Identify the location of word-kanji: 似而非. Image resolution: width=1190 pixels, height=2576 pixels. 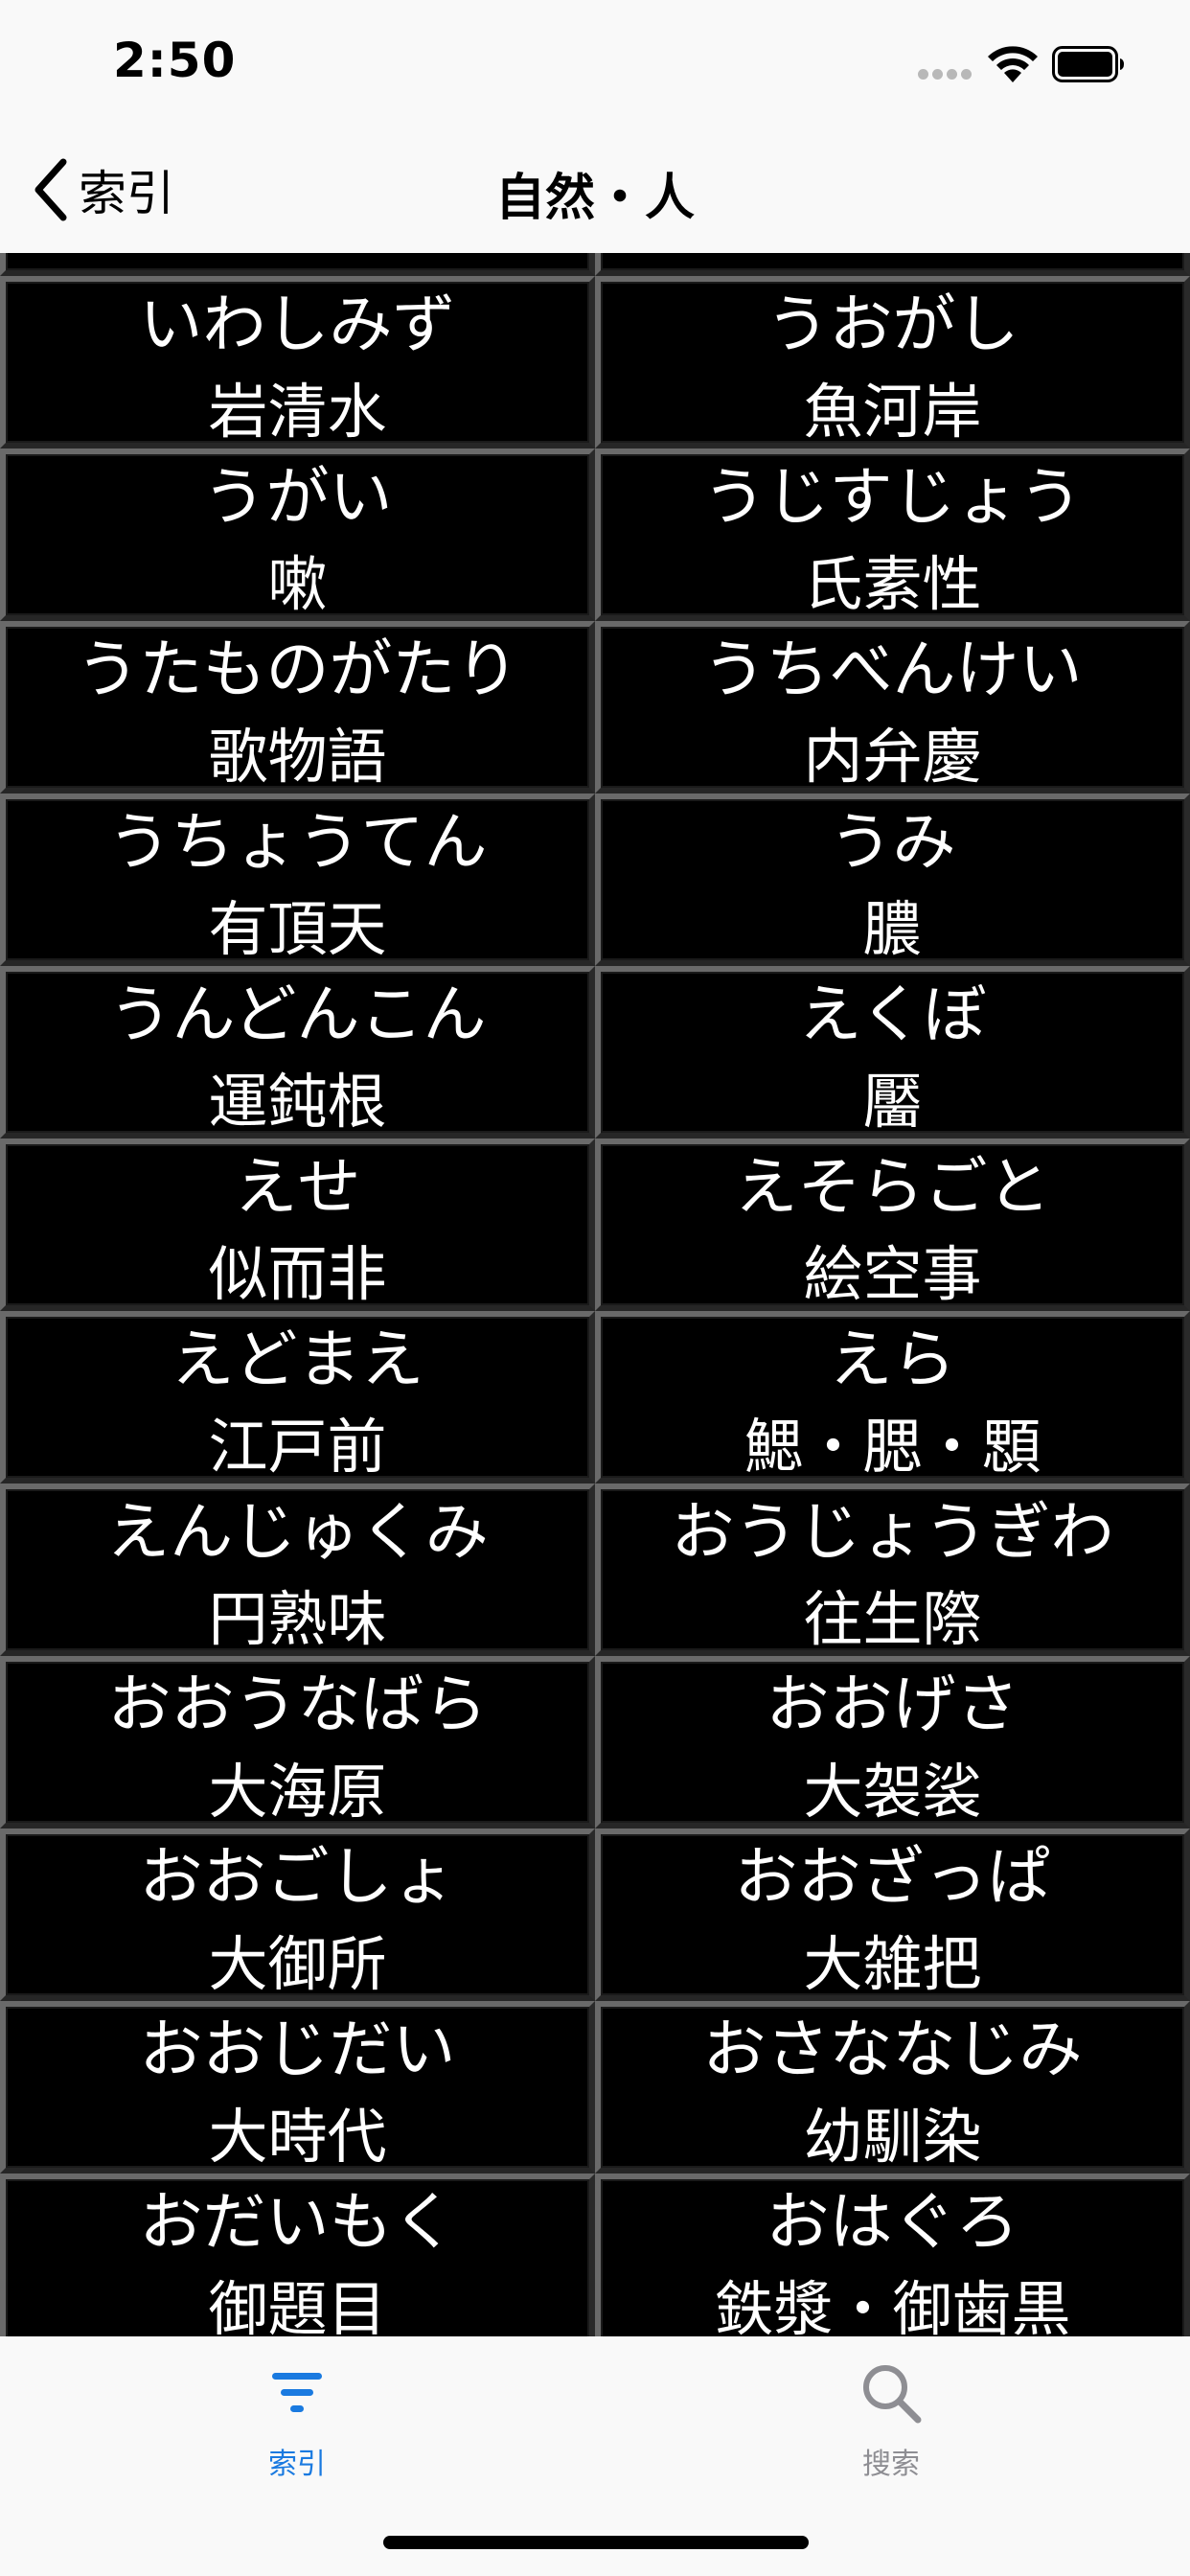
(297, 1274).